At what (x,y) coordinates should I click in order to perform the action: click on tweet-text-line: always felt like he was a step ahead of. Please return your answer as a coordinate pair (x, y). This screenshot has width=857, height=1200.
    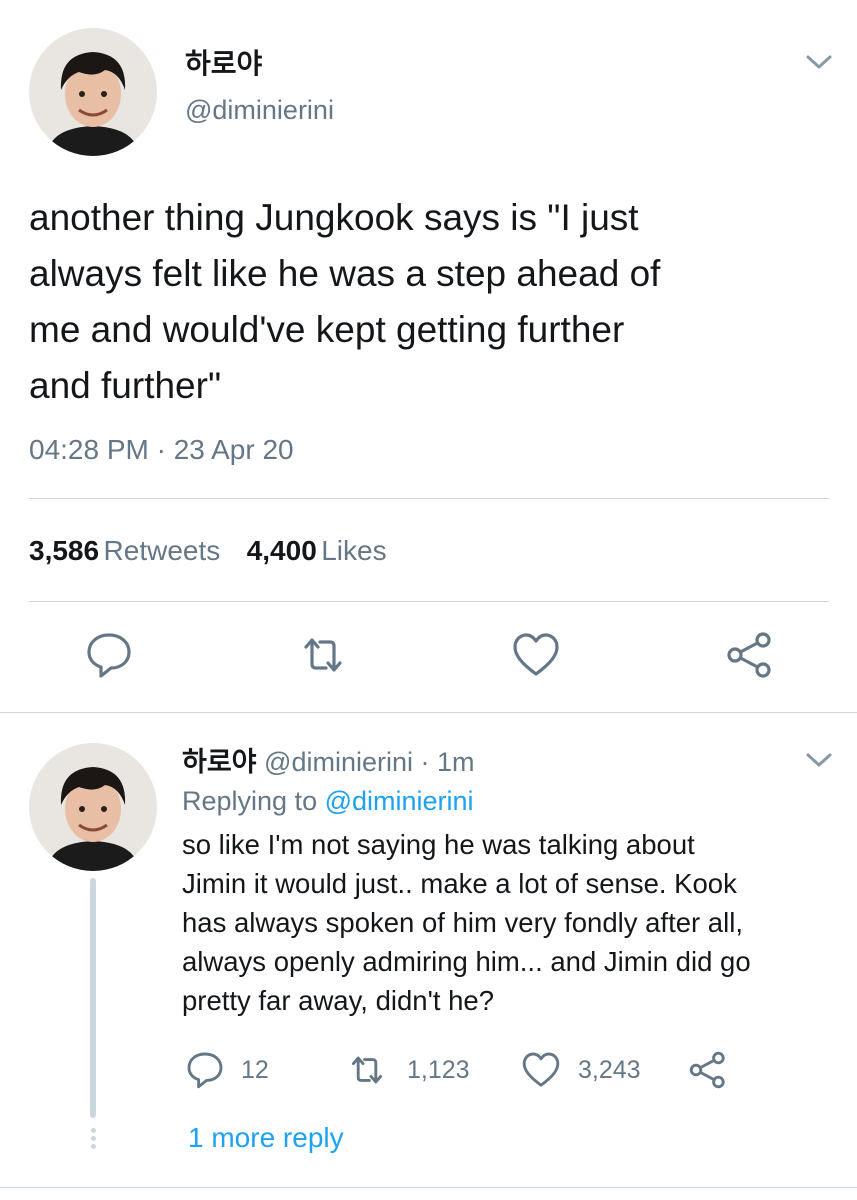
    Looking at the image, I should click on (345, 273).